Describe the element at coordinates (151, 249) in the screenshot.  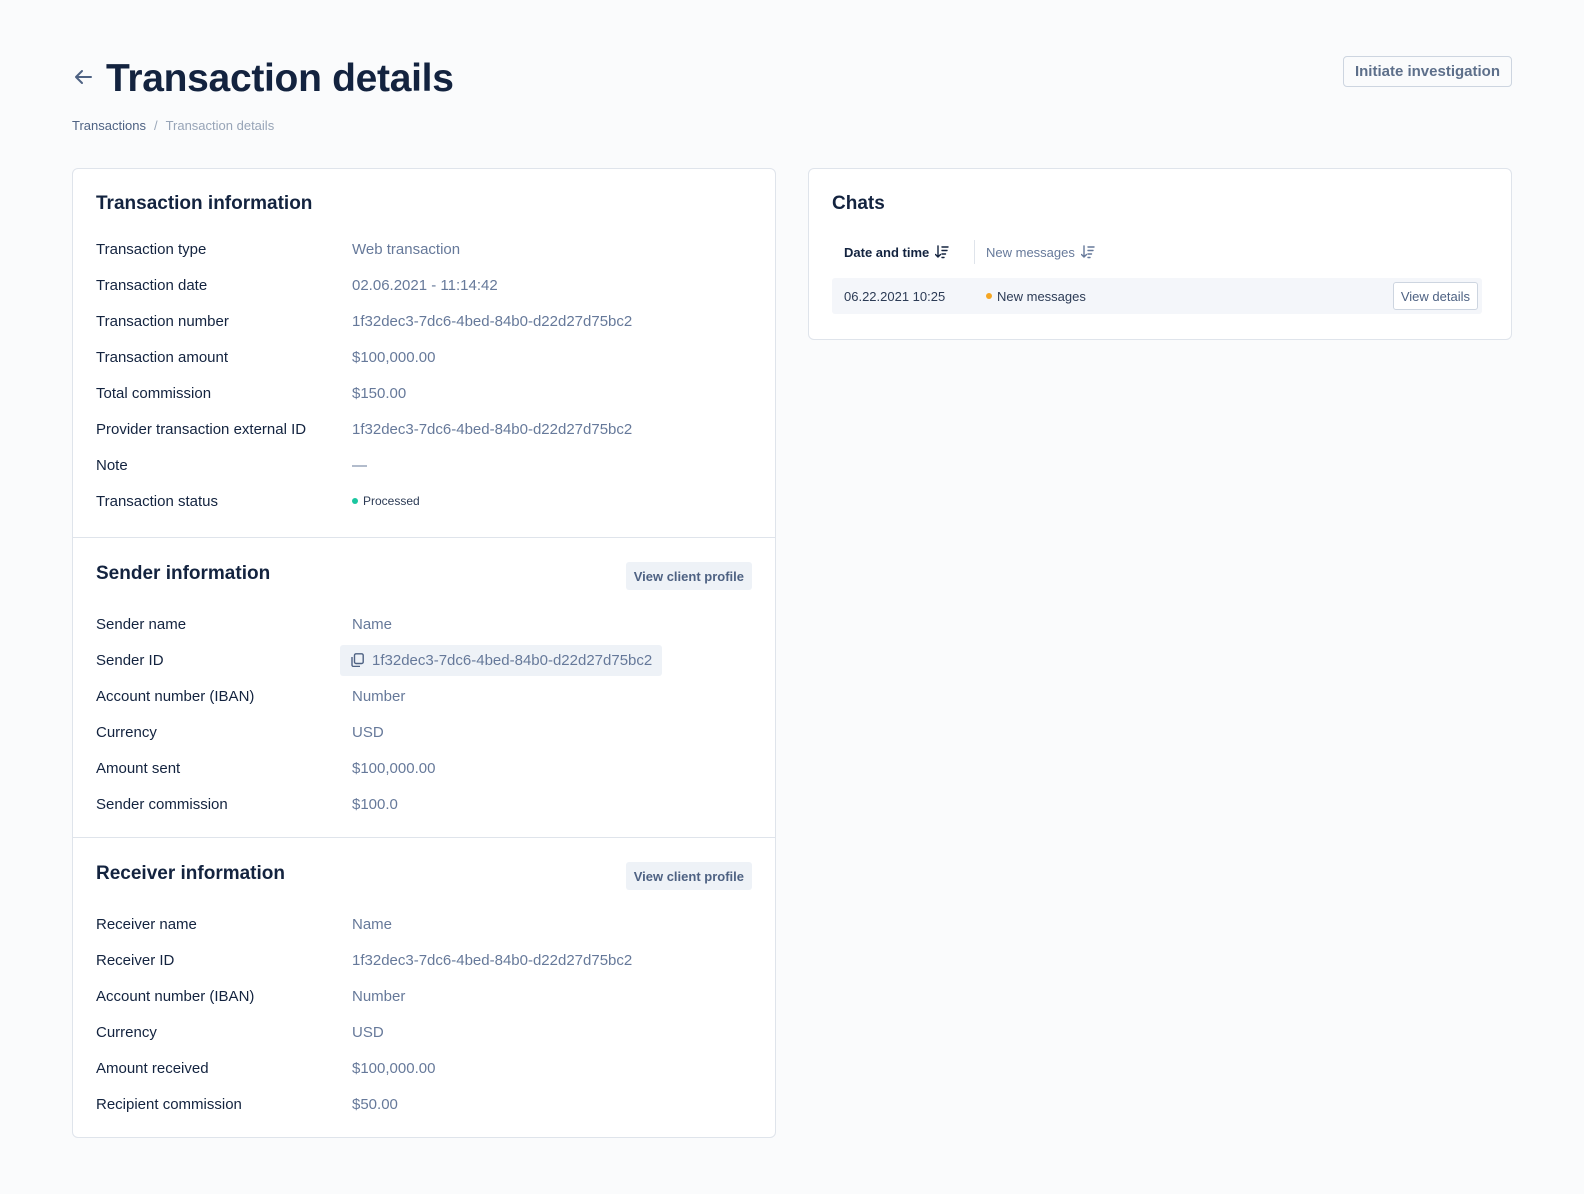
I see `row-label: Transaction type` at that location.